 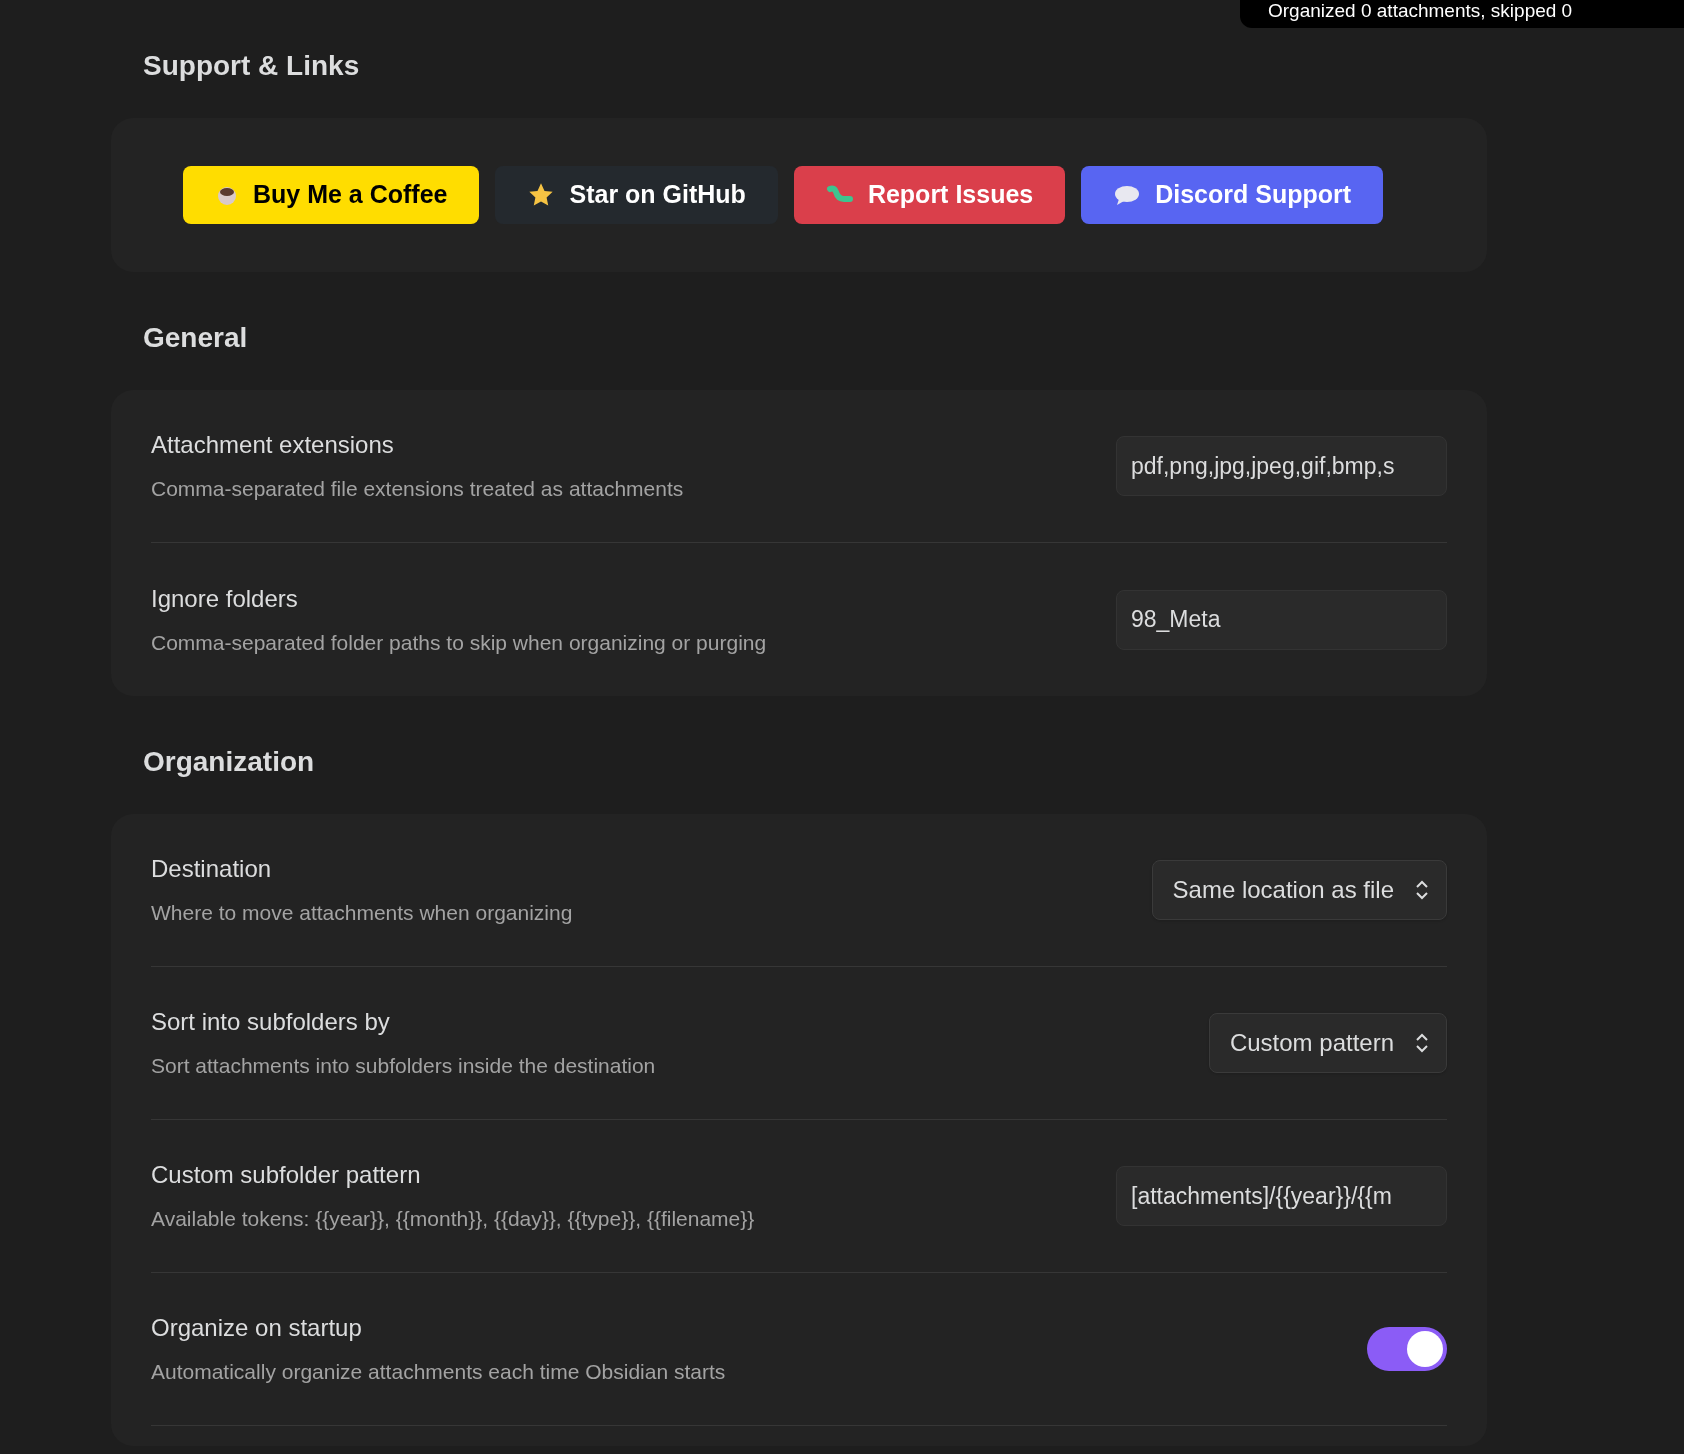 What do you see at coordinates (636, 195) in the screenshot?
I see `link-button: Star on GitHub` at bounding box center [636, 195].